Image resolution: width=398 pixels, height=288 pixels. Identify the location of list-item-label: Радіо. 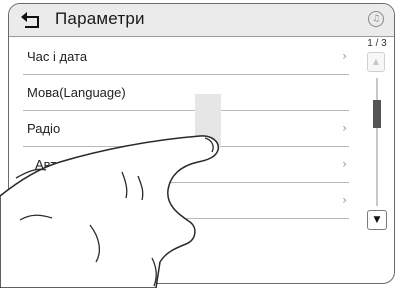
(44, 128).